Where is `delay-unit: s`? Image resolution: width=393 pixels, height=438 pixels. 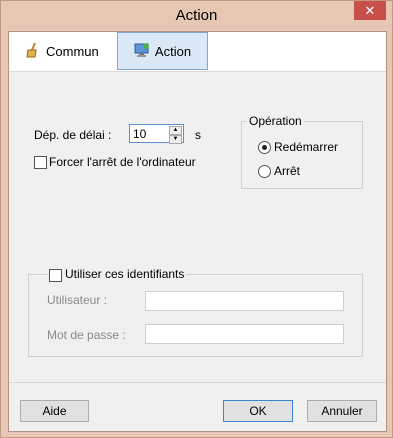
delay-unit: s is located at coordinates (198, 135).